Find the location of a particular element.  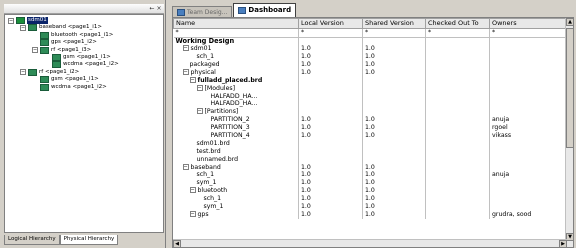

row-name: sym_1 is located at coordinates (213, 206).